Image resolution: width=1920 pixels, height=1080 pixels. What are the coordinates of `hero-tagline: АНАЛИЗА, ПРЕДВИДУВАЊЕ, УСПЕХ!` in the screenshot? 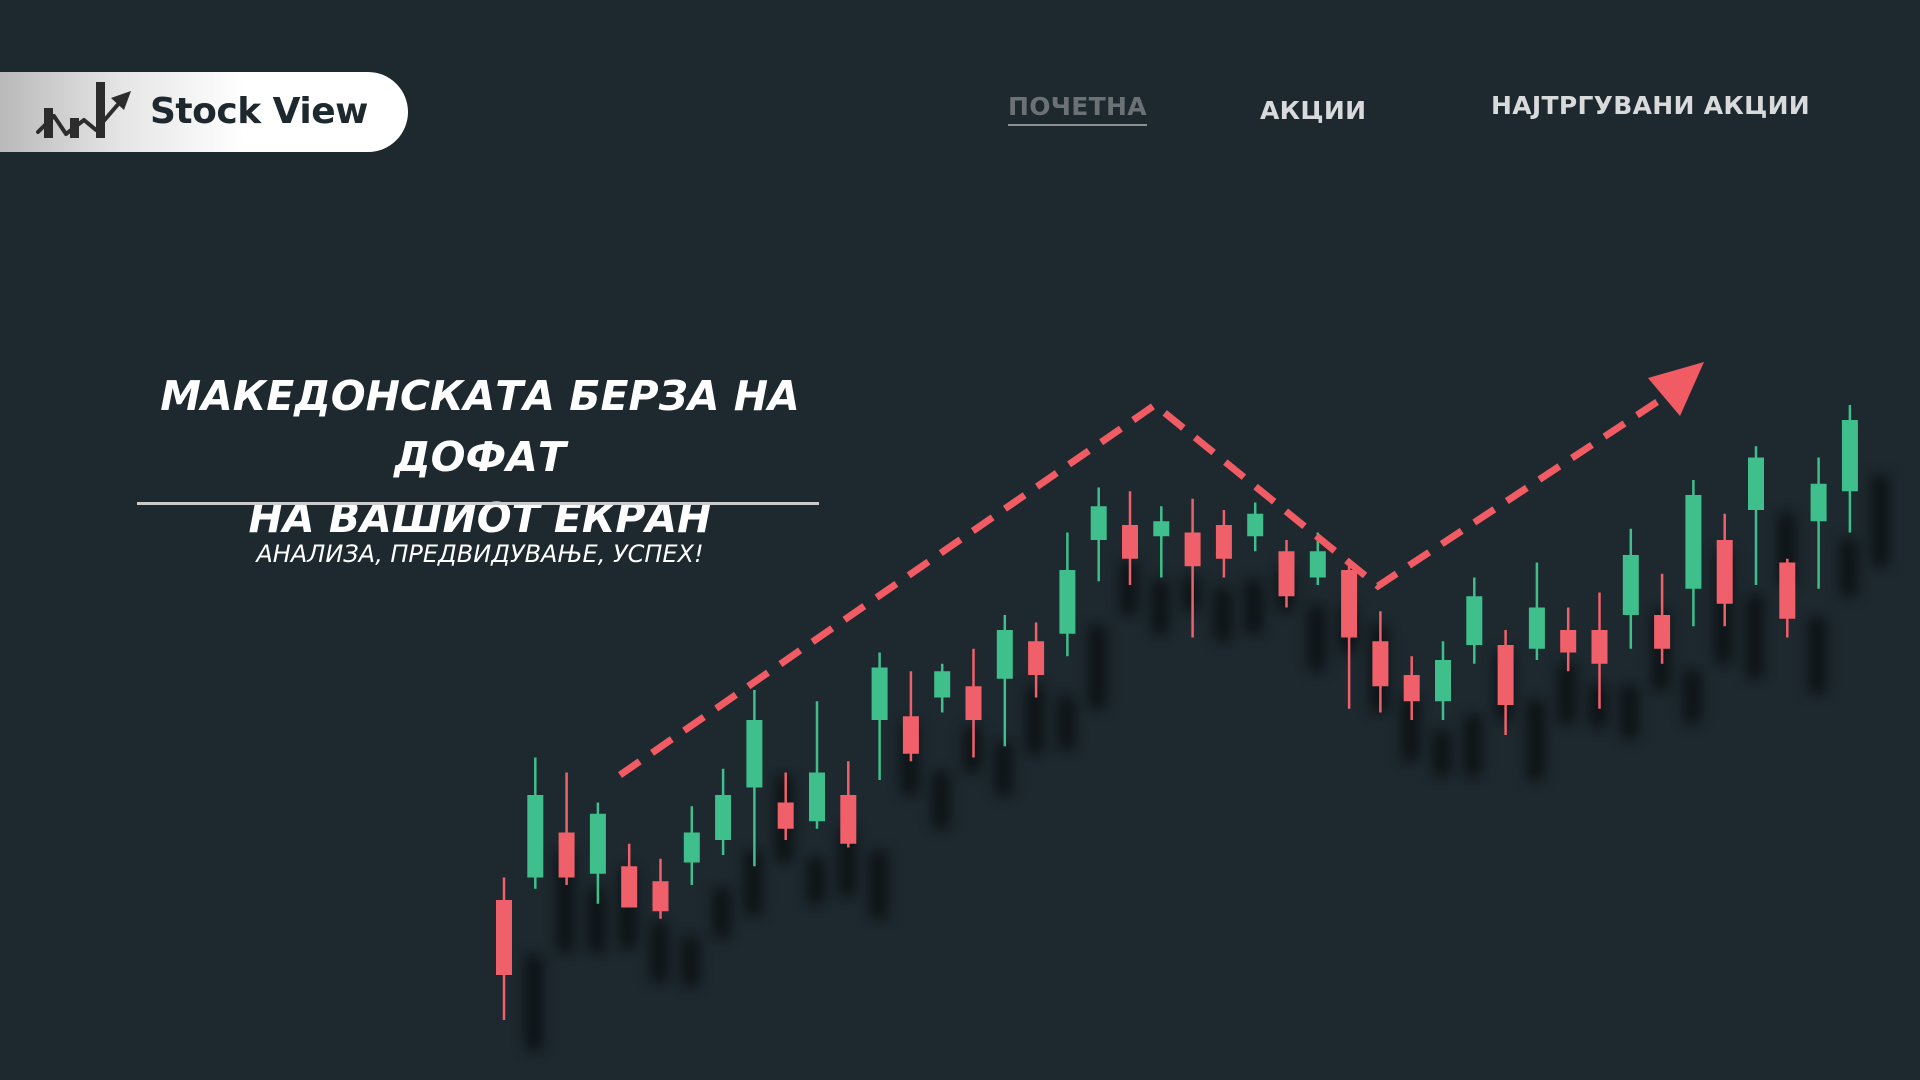 It's located at (480, 554).